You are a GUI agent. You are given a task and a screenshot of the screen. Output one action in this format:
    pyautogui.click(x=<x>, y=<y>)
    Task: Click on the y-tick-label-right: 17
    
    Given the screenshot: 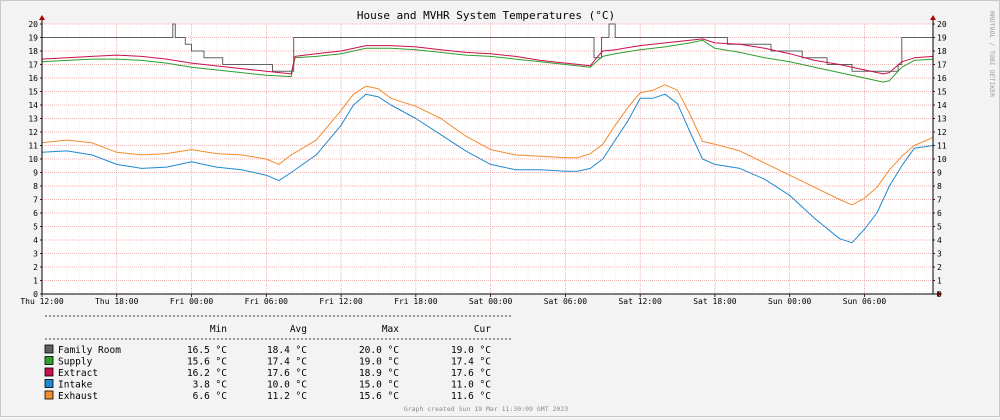 What is the action you would take?
    pyautogui.click(x=942, y=65)
    